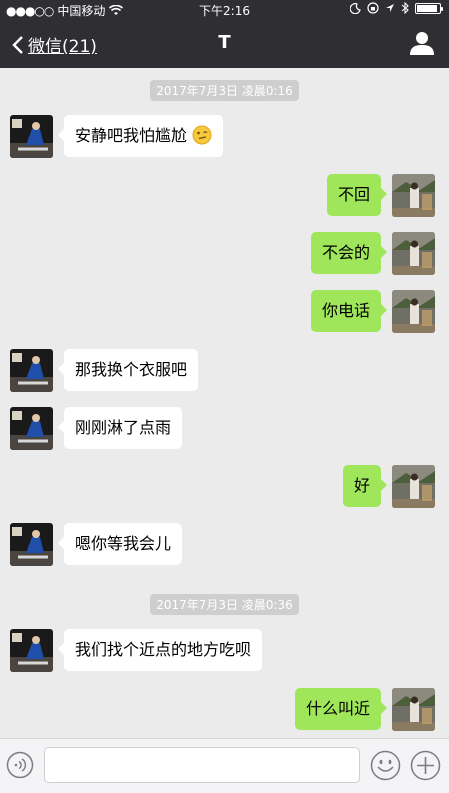  I want to click on battery-icon, so click(429, 8).